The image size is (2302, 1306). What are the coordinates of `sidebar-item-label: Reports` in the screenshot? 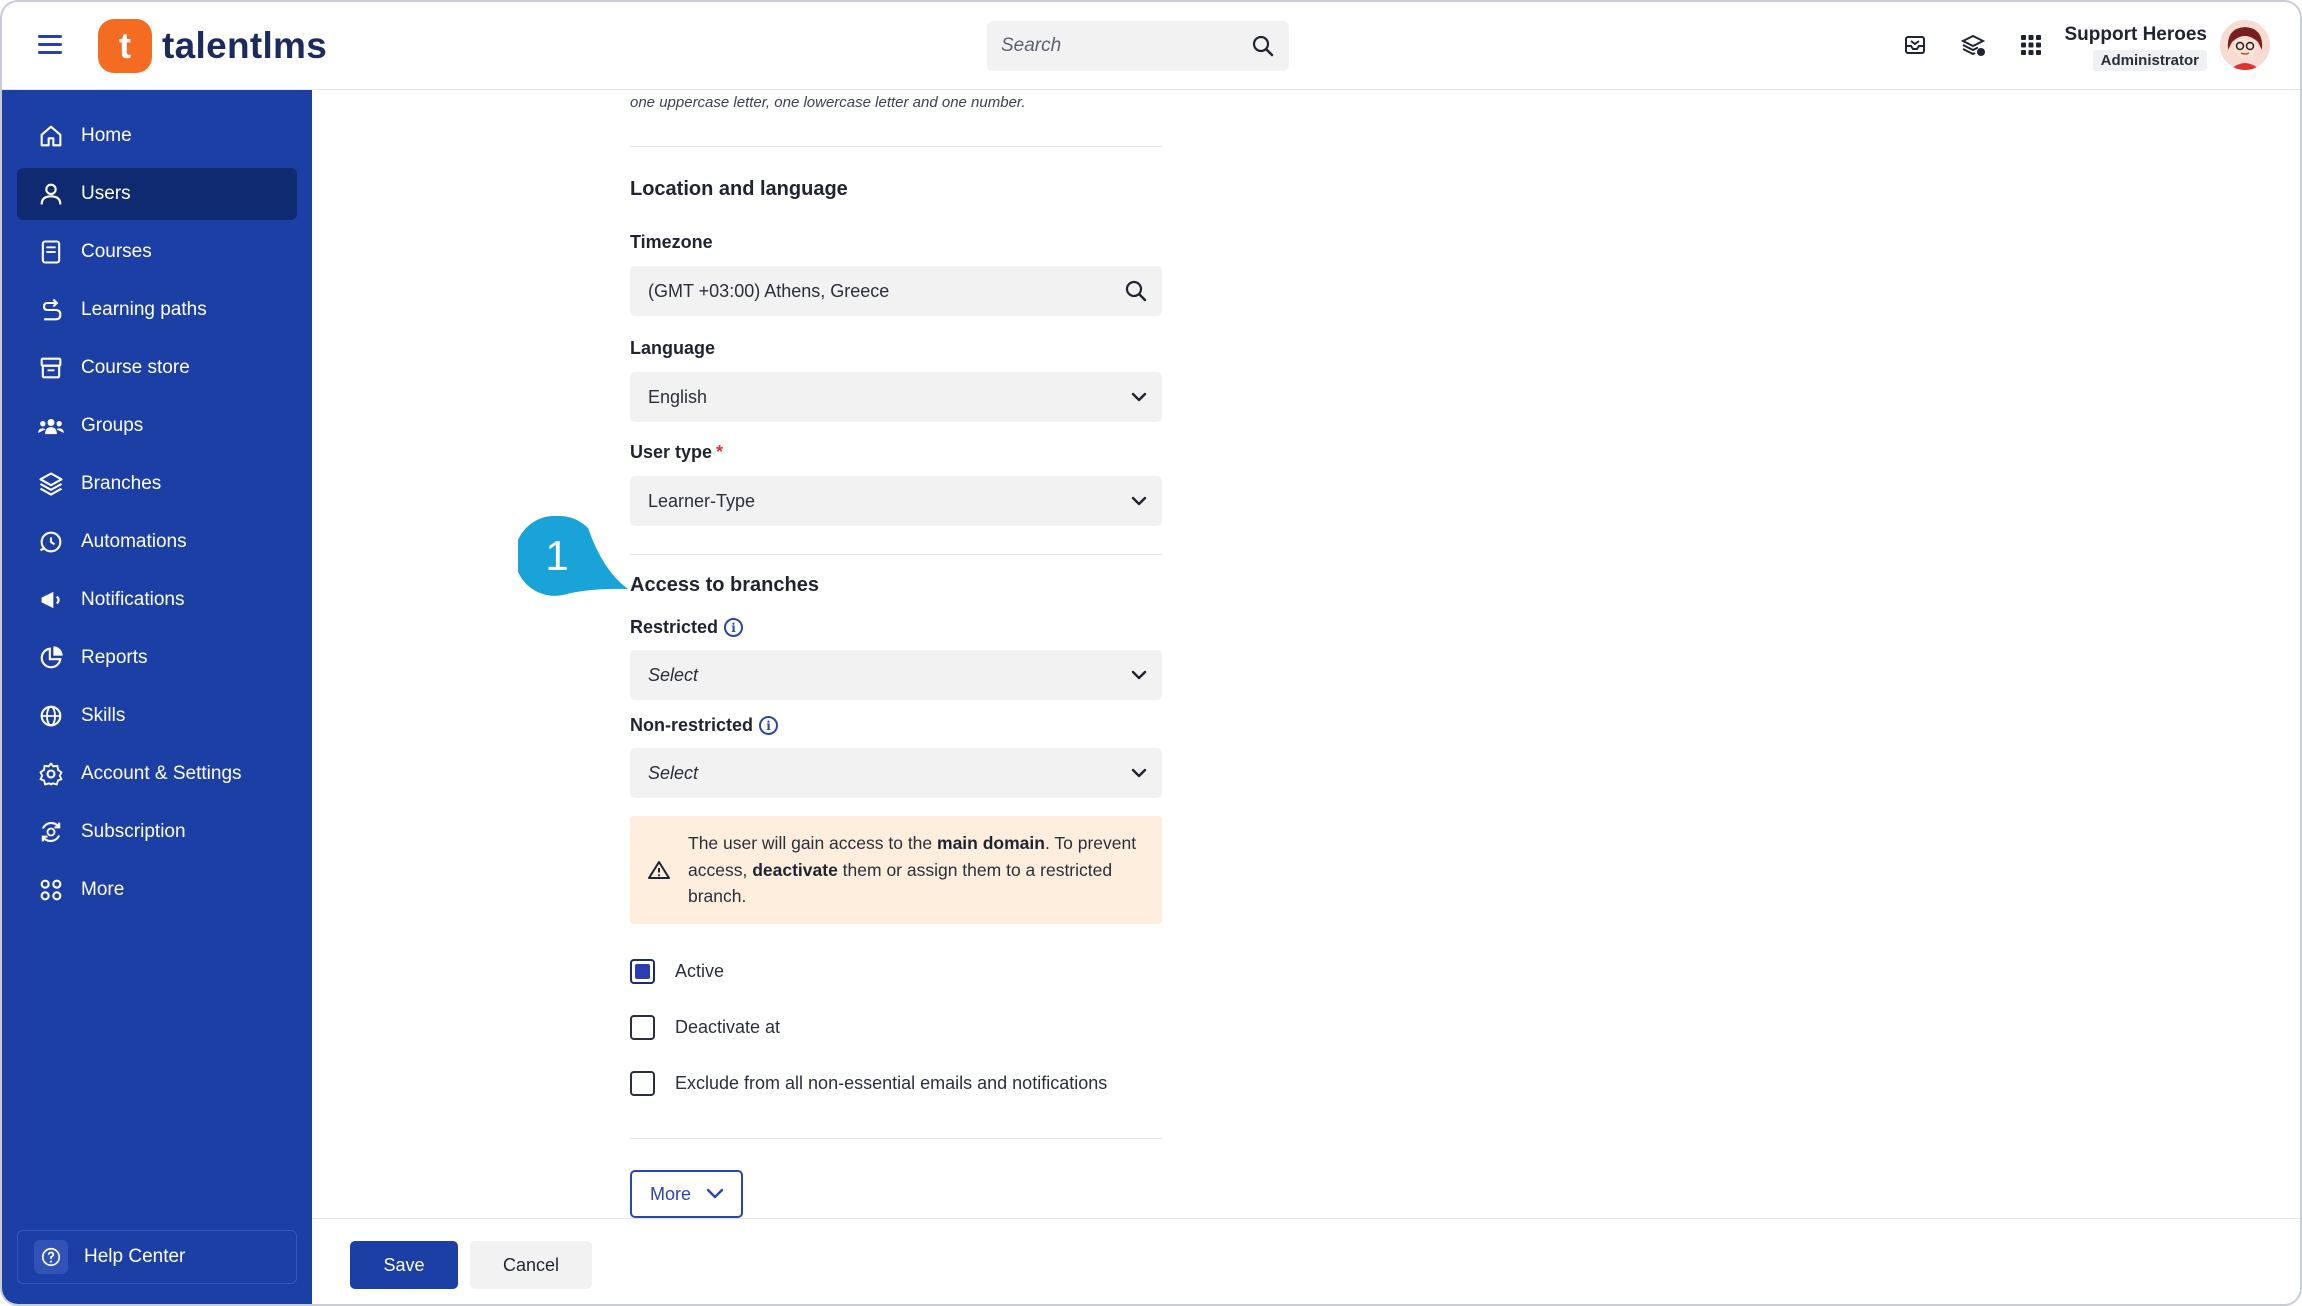 It's located at (114, 657).